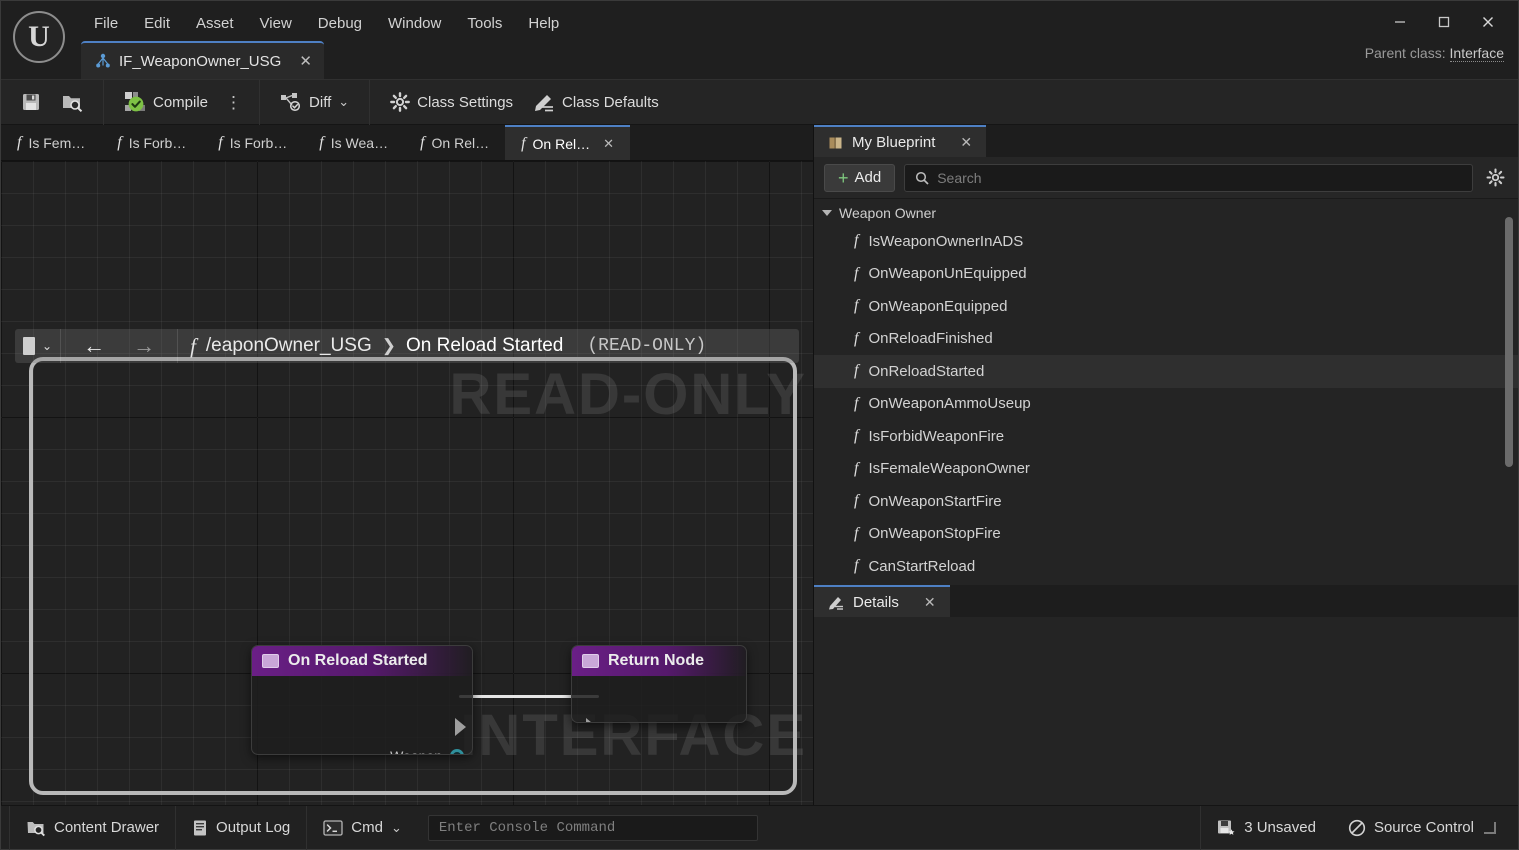  Describe the element at coordinates (333, 827) in the screenshot. I see `console-icon` at that location.